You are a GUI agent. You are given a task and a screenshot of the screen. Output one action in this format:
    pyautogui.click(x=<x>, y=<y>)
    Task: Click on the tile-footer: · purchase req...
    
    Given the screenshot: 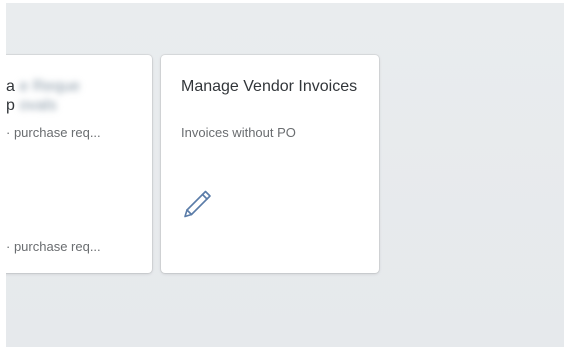 What is the action you would take?
    pyautogui.click(x=53, y=246)
    